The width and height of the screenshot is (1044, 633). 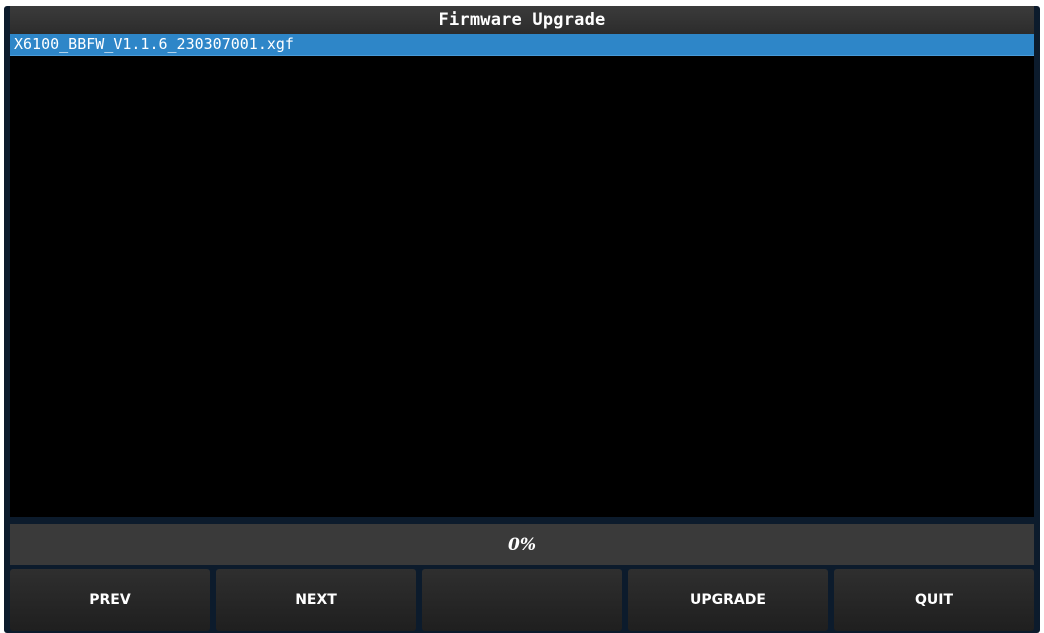 I want to click on window-title-text: Firmware Upgrade, so click(x=522, y=20).